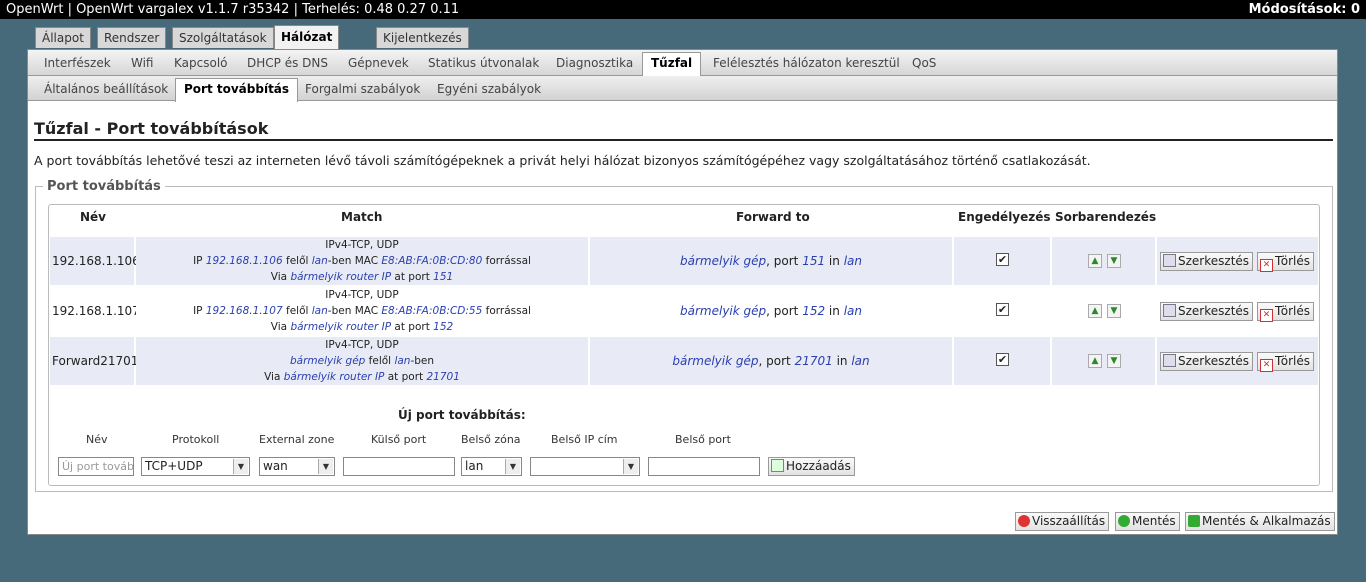  Describe the element at coordinates (806, 63) in the screenshot. I see `subtab-wol: Felélesztés hálózaton keresztül` at that location.